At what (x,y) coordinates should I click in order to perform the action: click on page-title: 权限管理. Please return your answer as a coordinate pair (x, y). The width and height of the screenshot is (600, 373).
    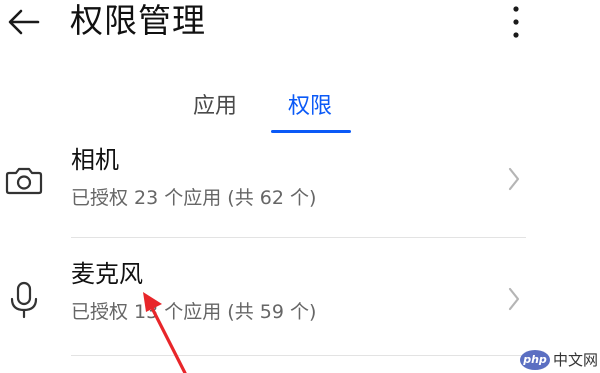
    Looking at the image, I should click on (138, 20).